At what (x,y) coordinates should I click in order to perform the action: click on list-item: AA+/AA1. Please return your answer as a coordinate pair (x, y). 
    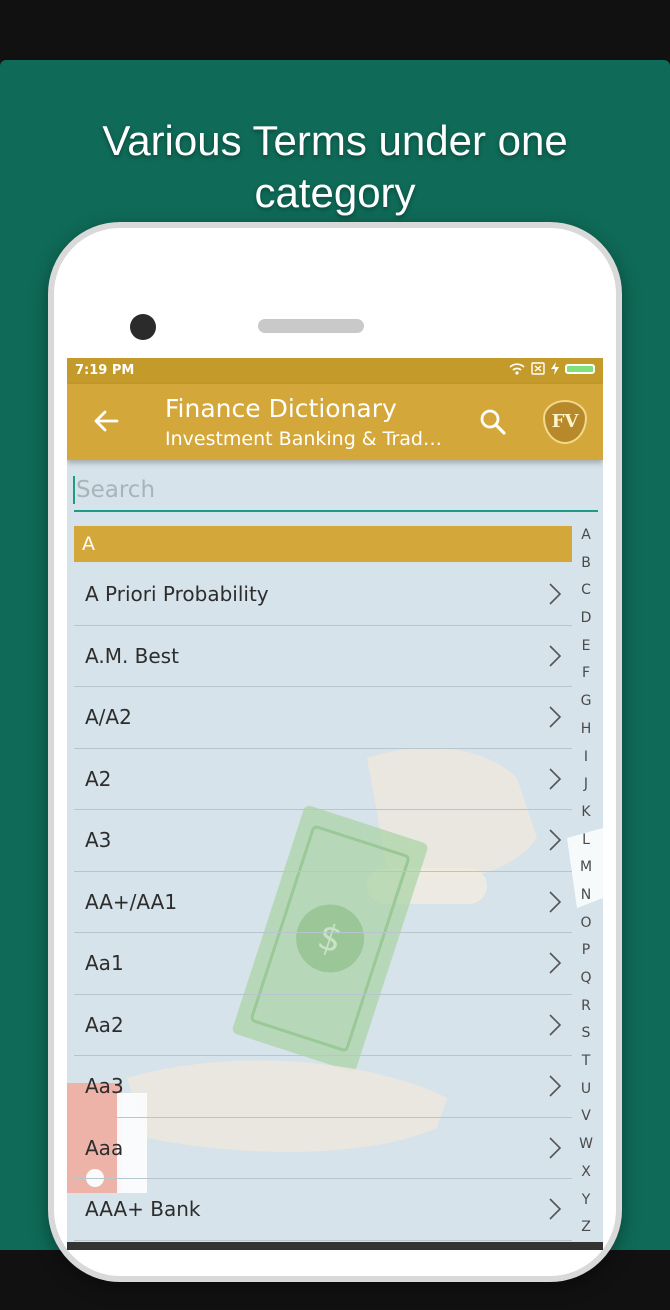
    Looking at the image, I should click on (323, 902).